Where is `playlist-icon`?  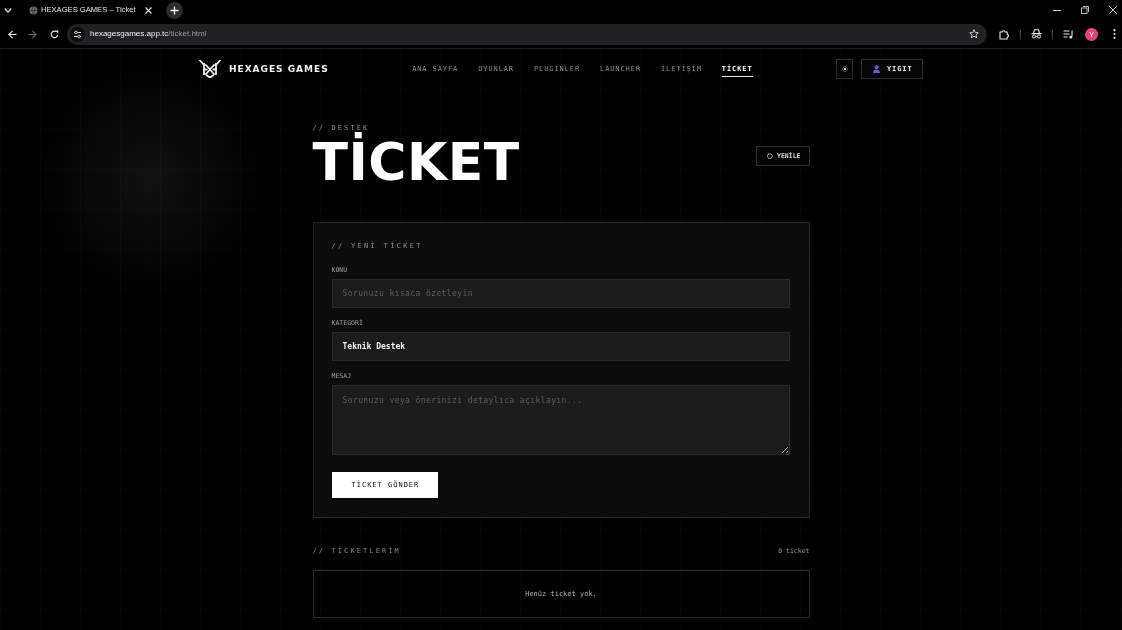 playlist-icon is located at coordinates (1068, 34).